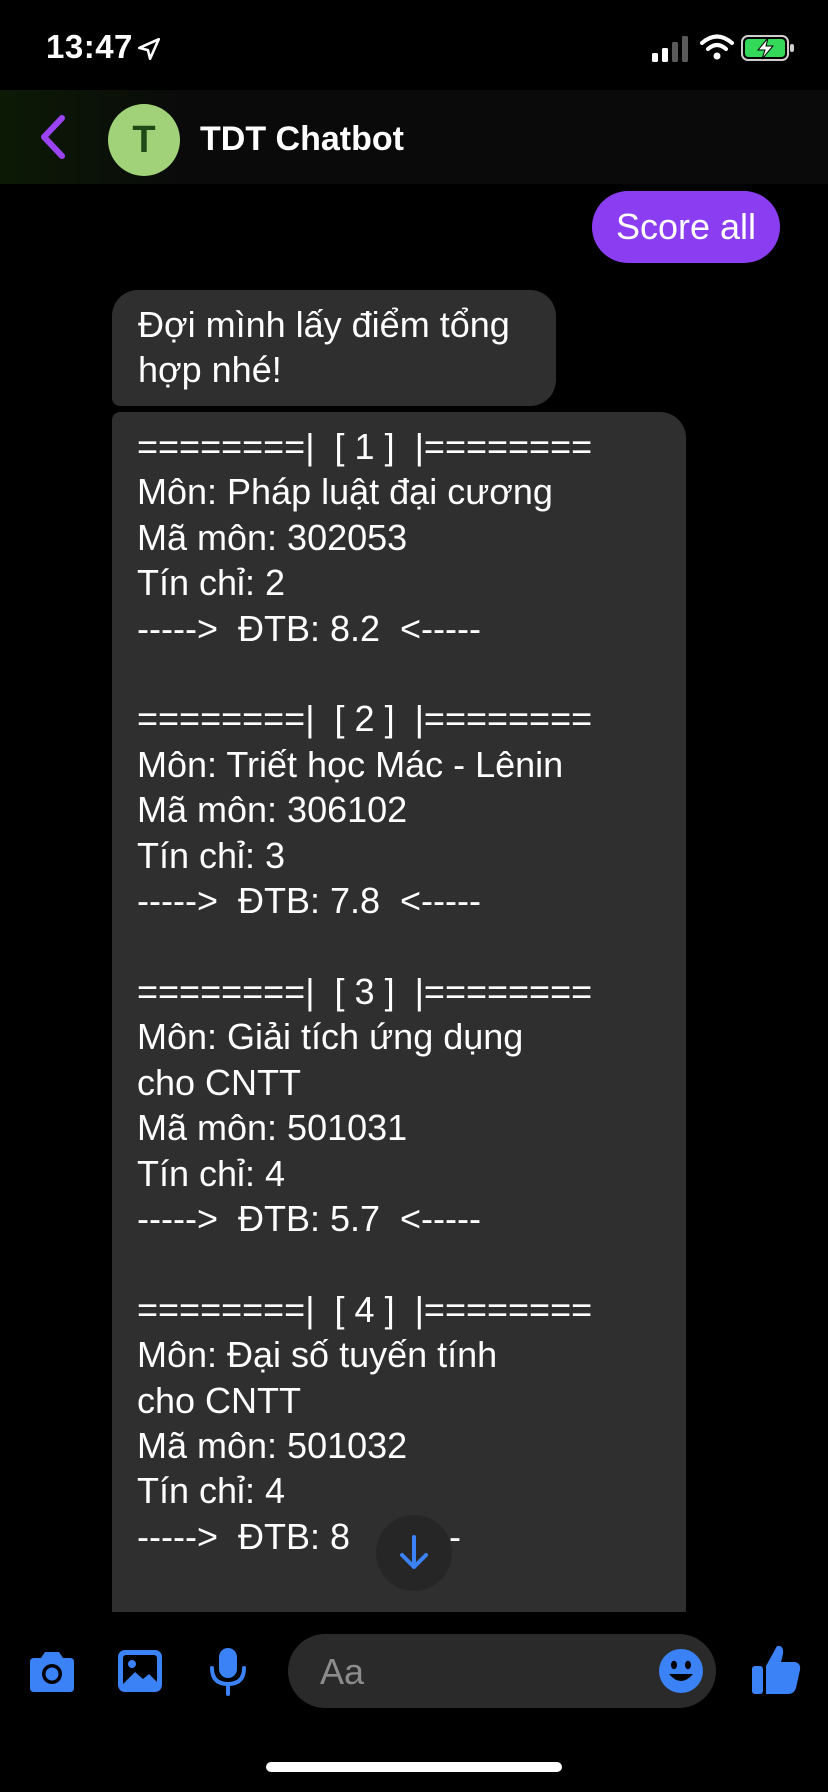 This screenshot has height=1792, width=828. I want to click on arrow-down-icon, so click(414, 1552).